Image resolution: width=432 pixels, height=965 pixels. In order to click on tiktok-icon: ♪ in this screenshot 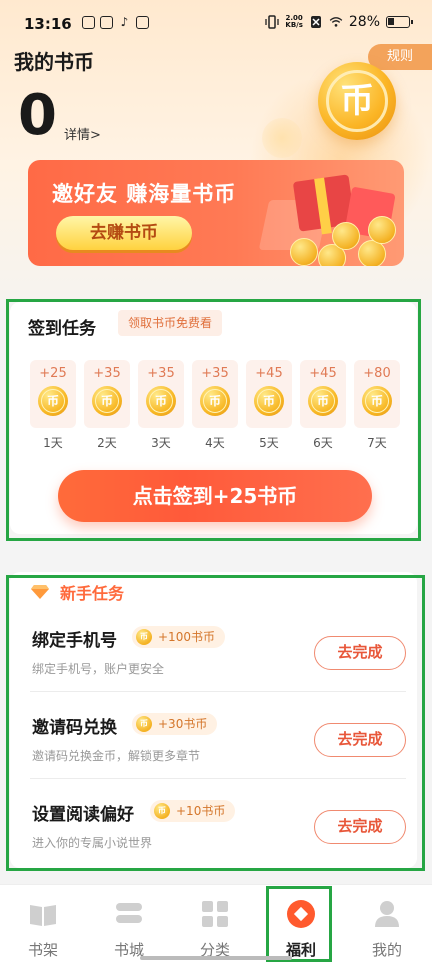, I will do `click(124, 22)`.